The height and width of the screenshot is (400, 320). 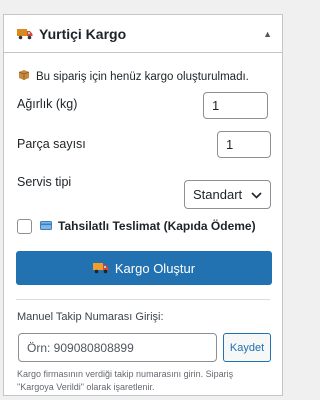 What do you see at coordinates (157, 226) in the screenshot?
I see `cod-label: Tahsilatlı Teslimat (Kapıda Ödeme)` at bounding box center [157, 226].